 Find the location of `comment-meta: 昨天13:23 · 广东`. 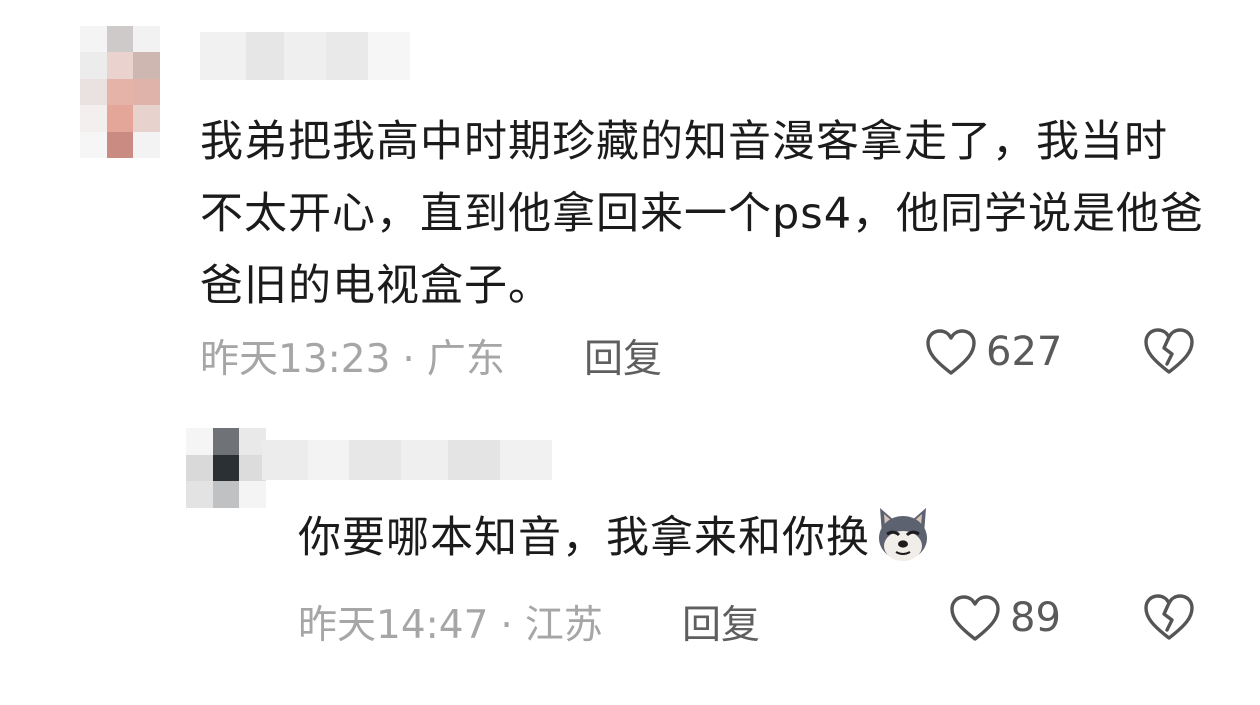

comment-meta: 昨天13:23 · 广东 is located at coordinates (352, 356).